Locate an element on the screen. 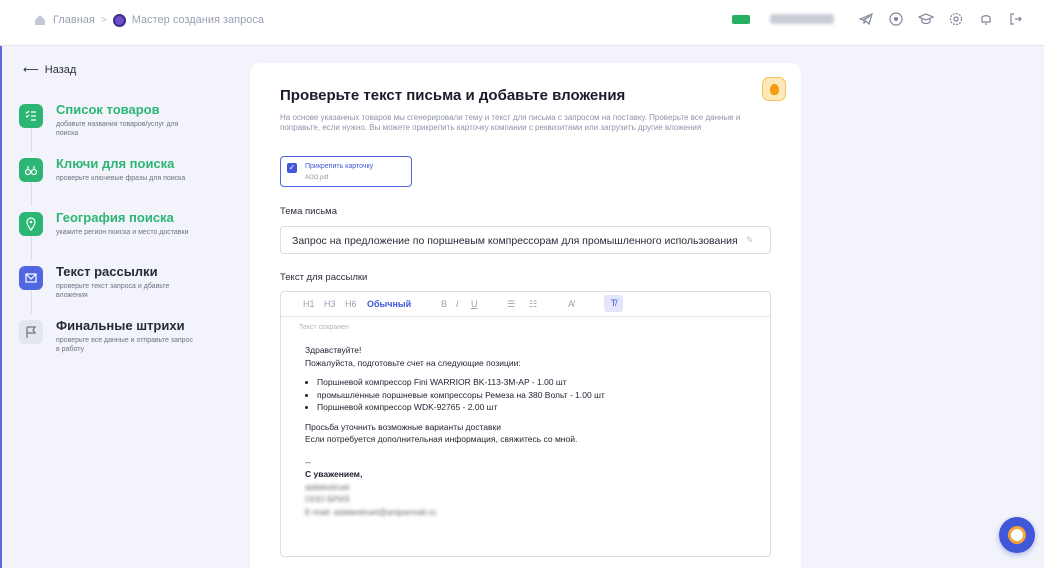 The width and height of the screenshot is (1044, 568). normal-text-button: Обычный is located at coordinates (389, 304).